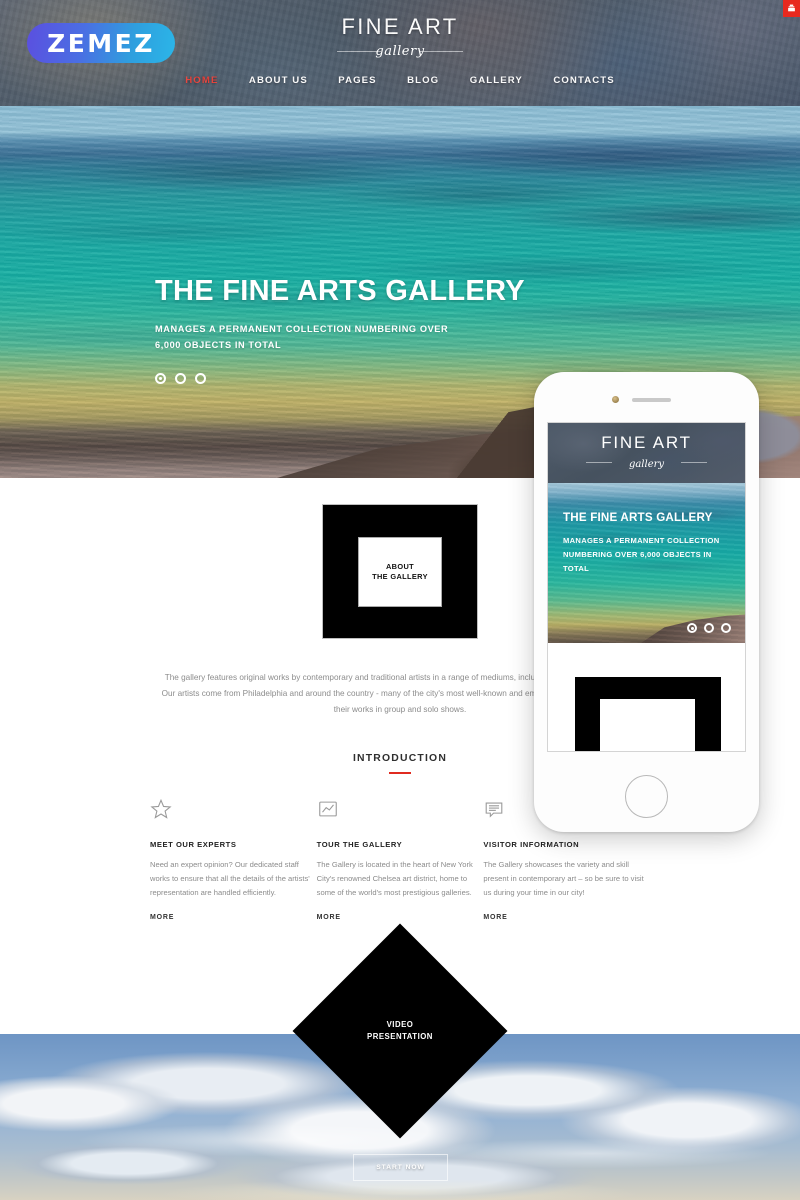  What do you see at coordinates (496, 80) in the screenshot?
I see `nav-item-gallery: GALLERY` at bounding box center [496, 80].